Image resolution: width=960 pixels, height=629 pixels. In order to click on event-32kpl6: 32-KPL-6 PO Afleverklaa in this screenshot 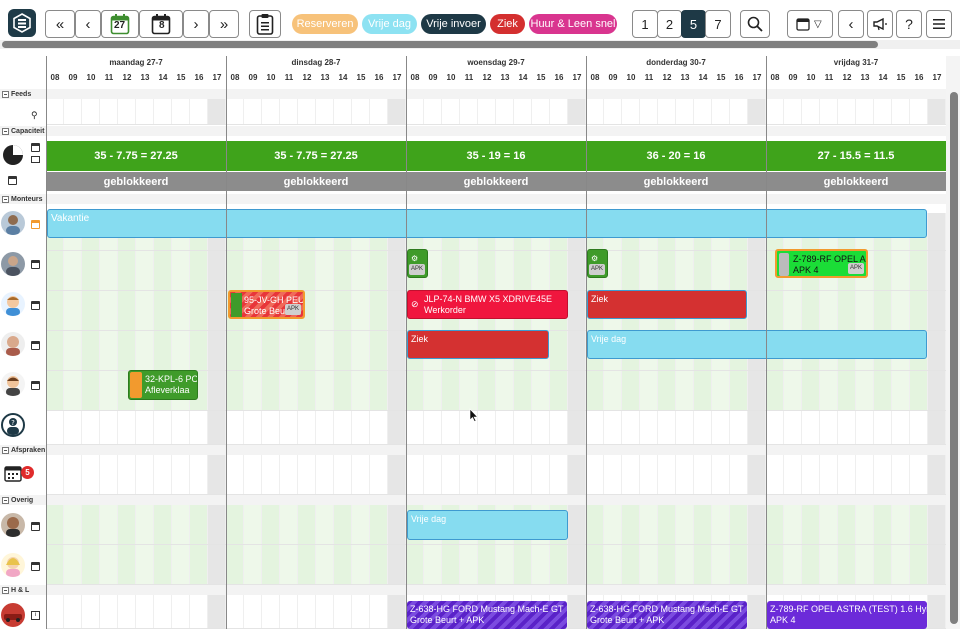, I will do `click(163, 385)`.